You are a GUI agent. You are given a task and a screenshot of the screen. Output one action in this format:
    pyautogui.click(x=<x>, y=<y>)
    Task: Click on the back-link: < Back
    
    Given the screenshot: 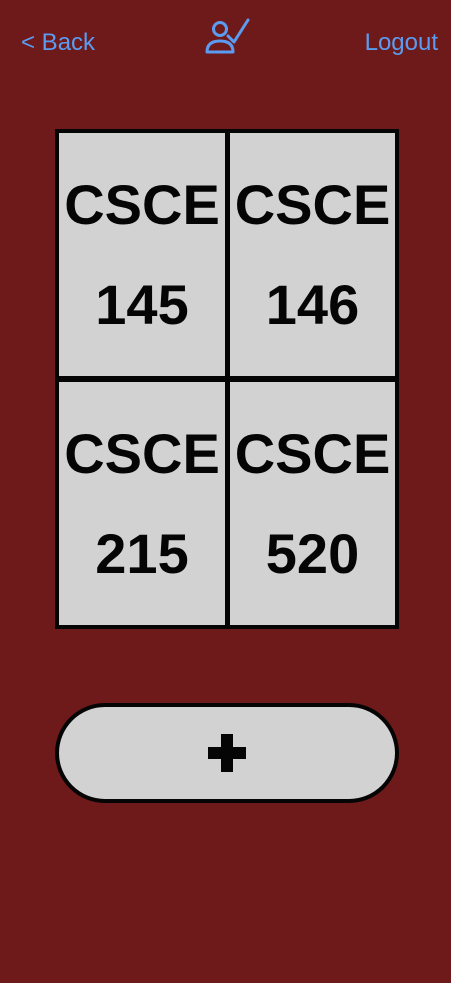 What is the action you would take?
    pyautogui.click(x=58, y=43)
    